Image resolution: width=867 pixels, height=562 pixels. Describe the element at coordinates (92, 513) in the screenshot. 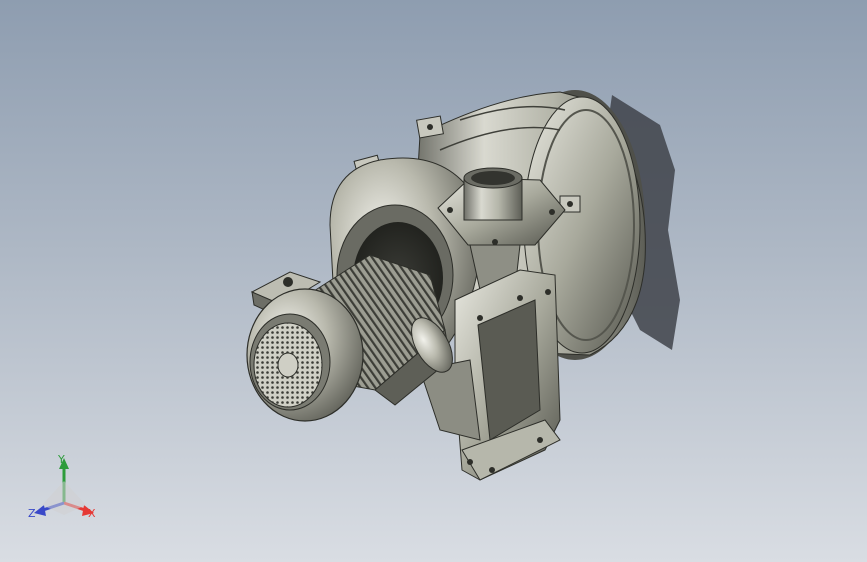

I see `x-axis-label: X` at that location.